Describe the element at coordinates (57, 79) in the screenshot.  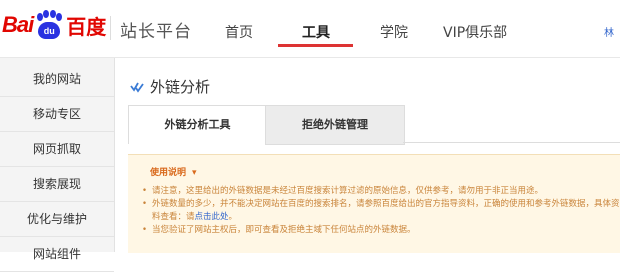
I see `sidebar-item-my-sites: 我的网站` at that location.